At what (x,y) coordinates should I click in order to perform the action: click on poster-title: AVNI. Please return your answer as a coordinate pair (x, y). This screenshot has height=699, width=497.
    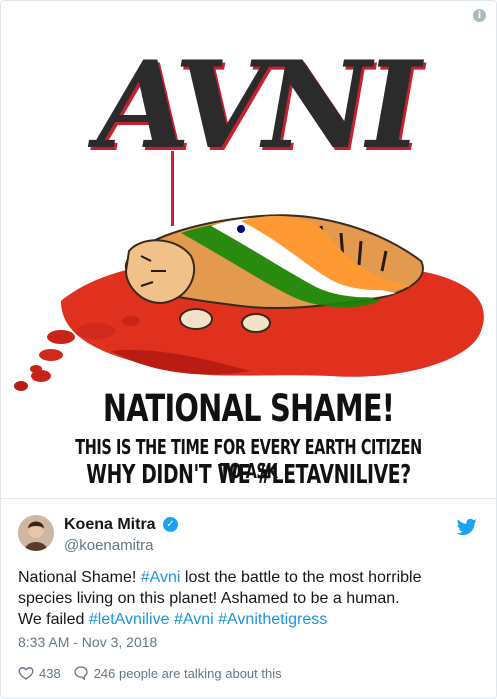
    Looking at the image, I should click on (255, 105).